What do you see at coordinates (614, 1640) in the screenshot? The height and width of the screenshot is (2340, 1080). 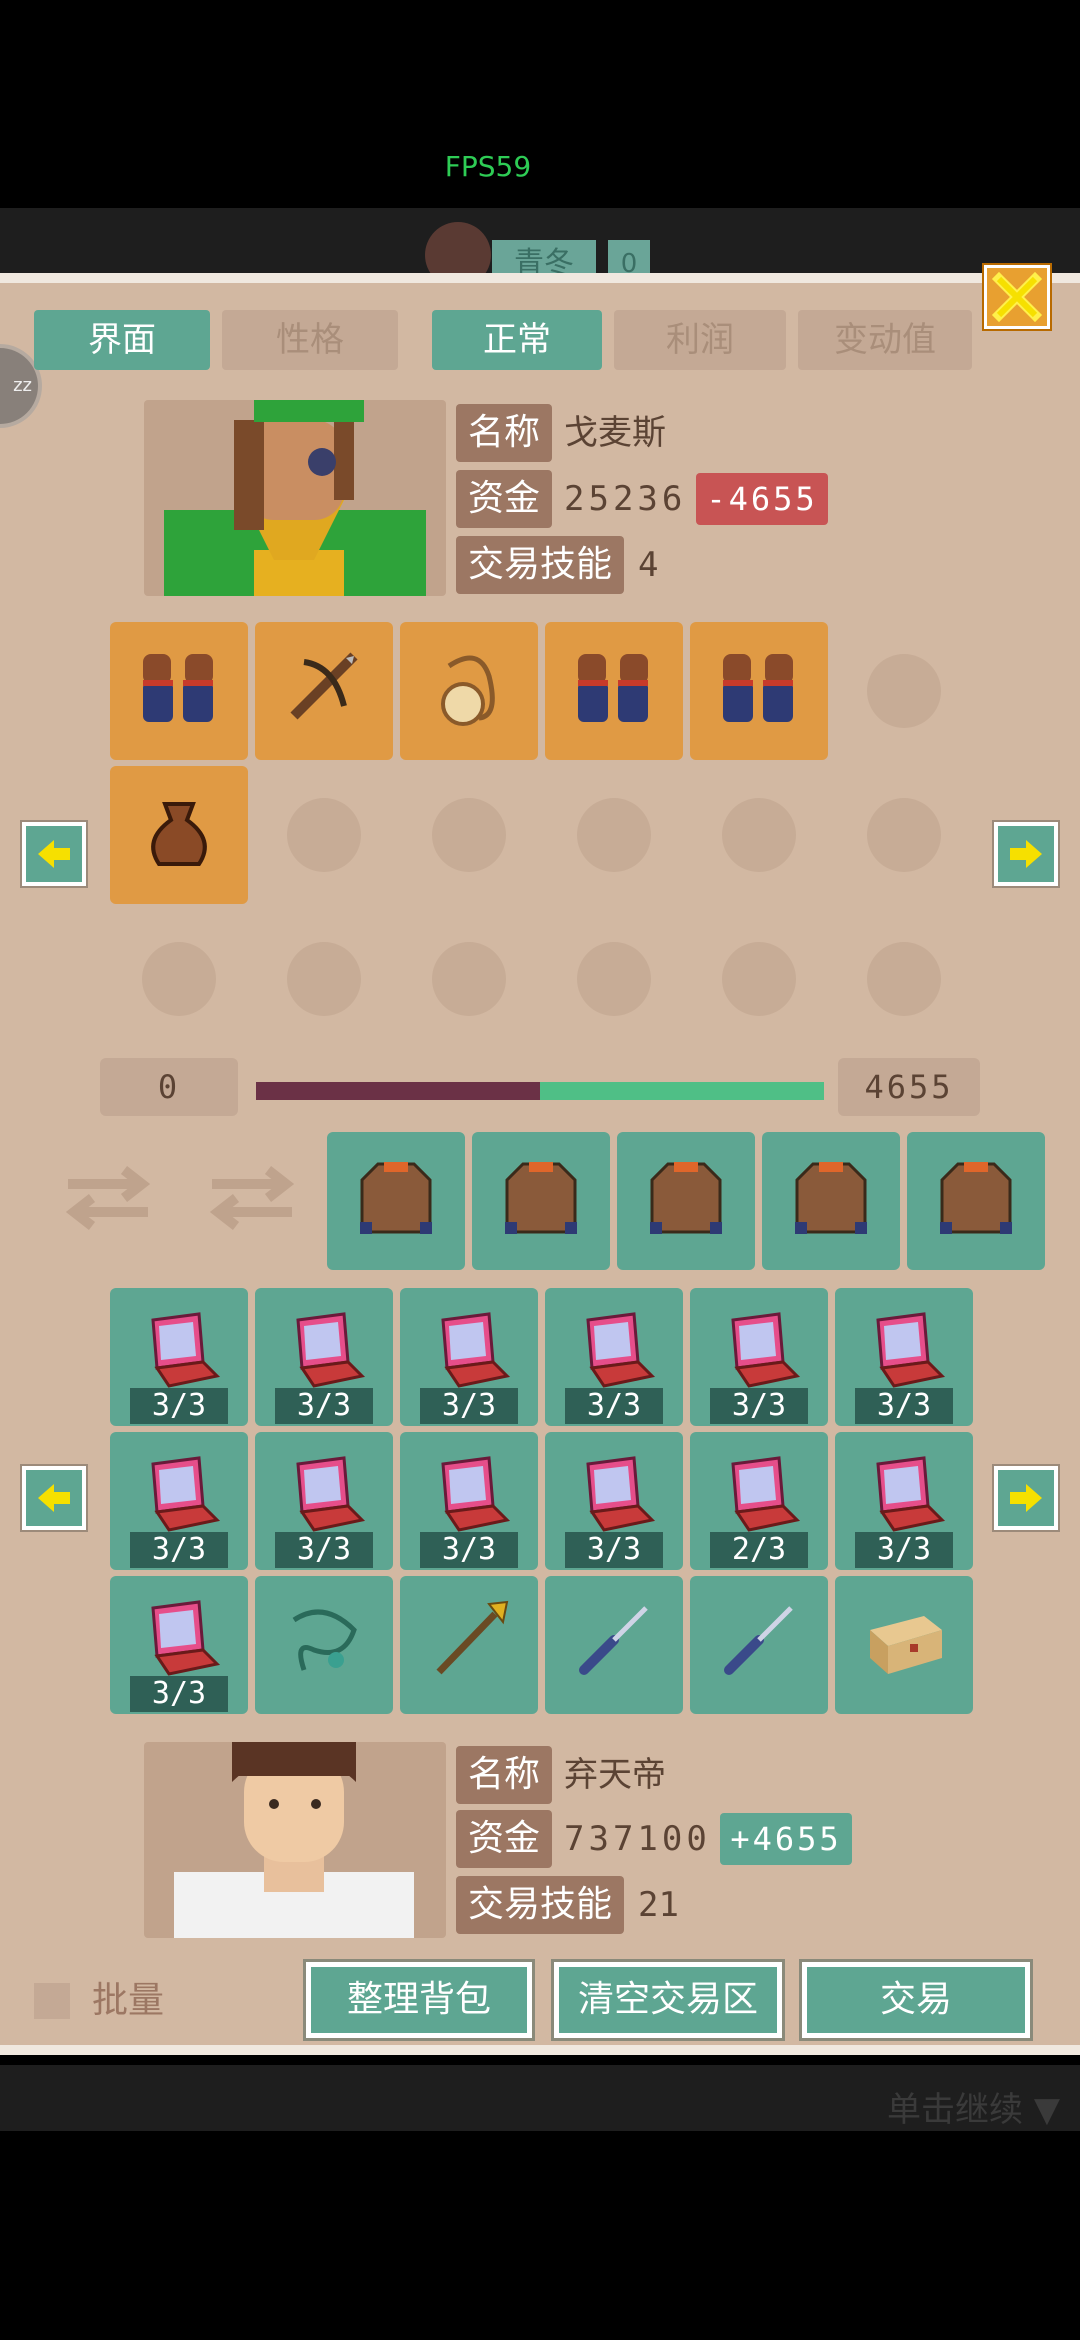 I see `screwdriver-icon` at bounding box center [614, 1640].